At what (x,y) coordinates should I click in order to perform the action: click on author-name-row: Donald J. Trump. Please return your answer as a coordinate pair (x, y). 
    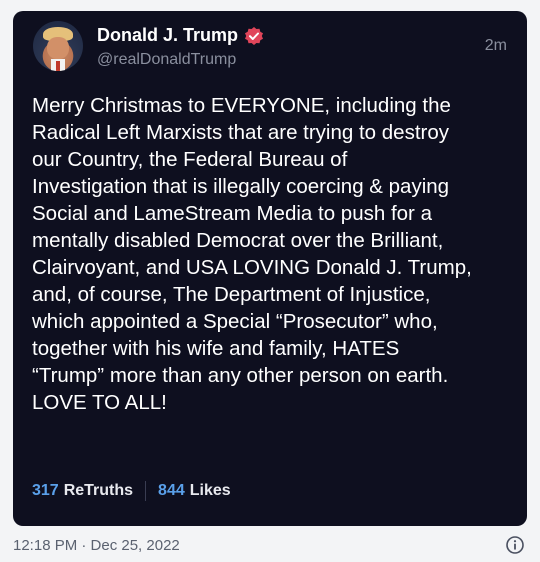
    Looking at the image, I should click on (180, 35).